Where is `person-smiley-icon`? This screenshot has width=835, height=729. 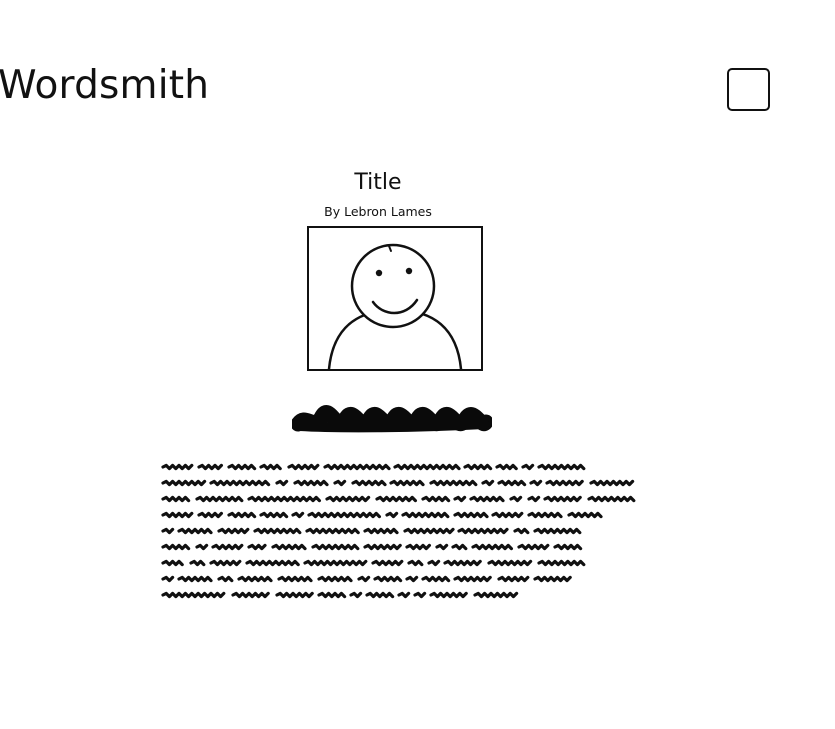
person-smiley-icon is located at coordinates (395, 306).